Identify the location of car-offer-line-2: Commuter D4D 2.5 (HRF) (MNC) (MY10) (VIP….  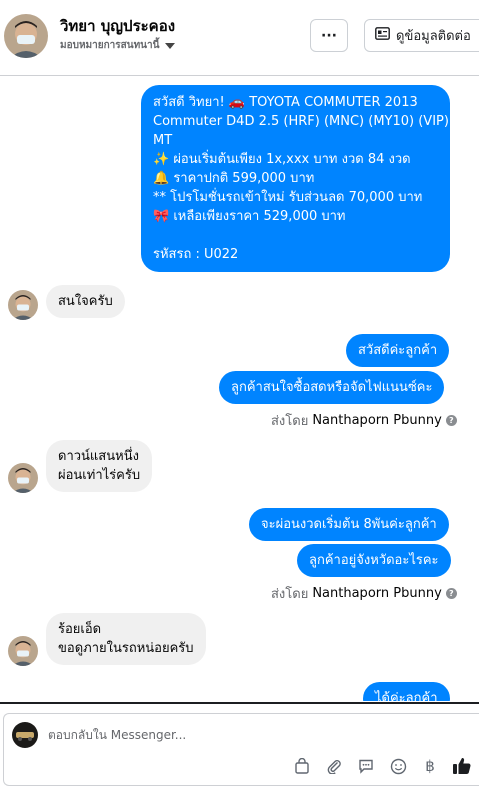
(301, 121).